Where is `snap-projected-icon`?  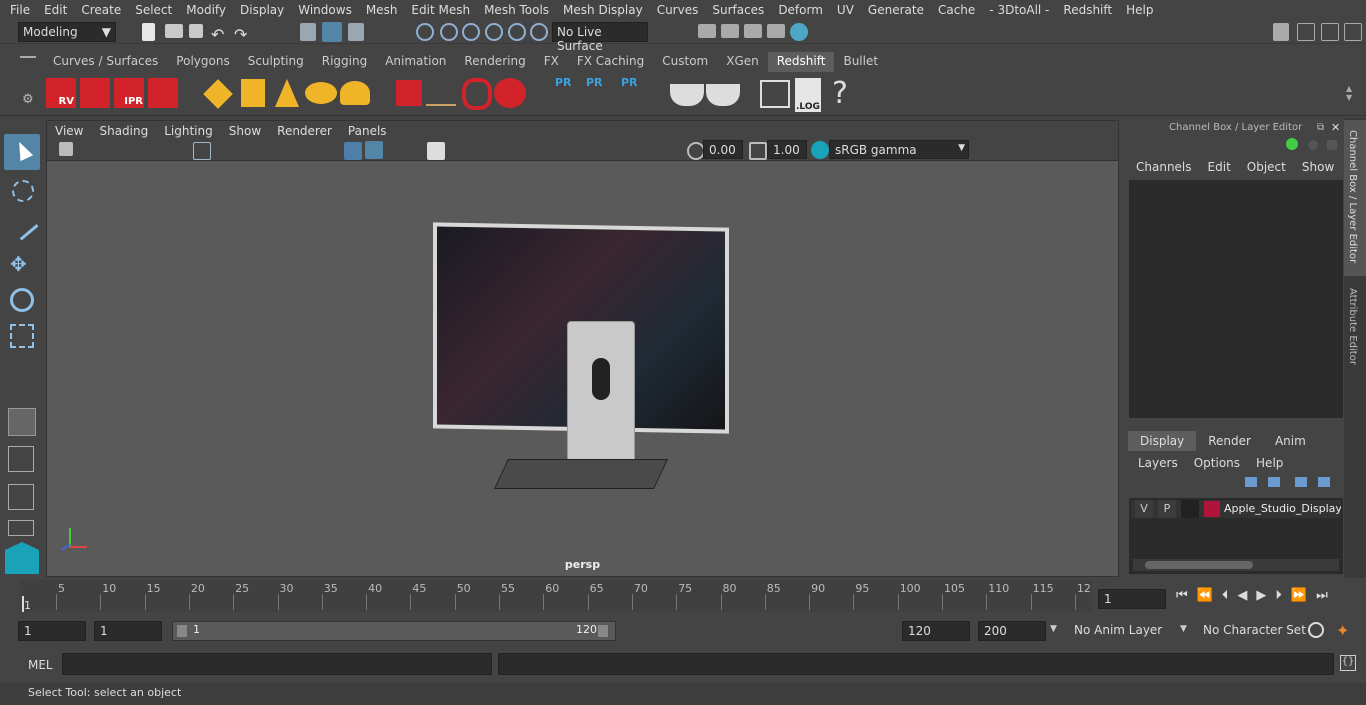 snap-projected-icon is located at coordinates (494, 32).